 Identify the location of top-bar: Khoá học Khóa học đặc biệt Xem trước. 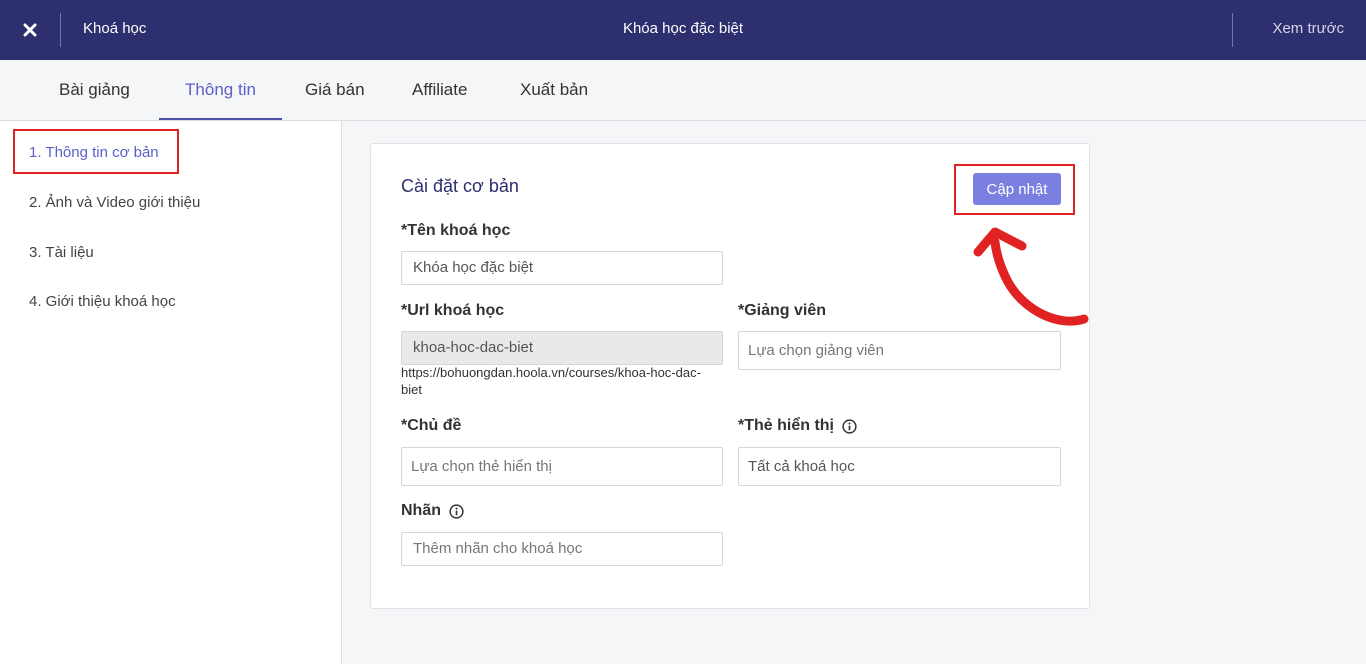
(683, 30).